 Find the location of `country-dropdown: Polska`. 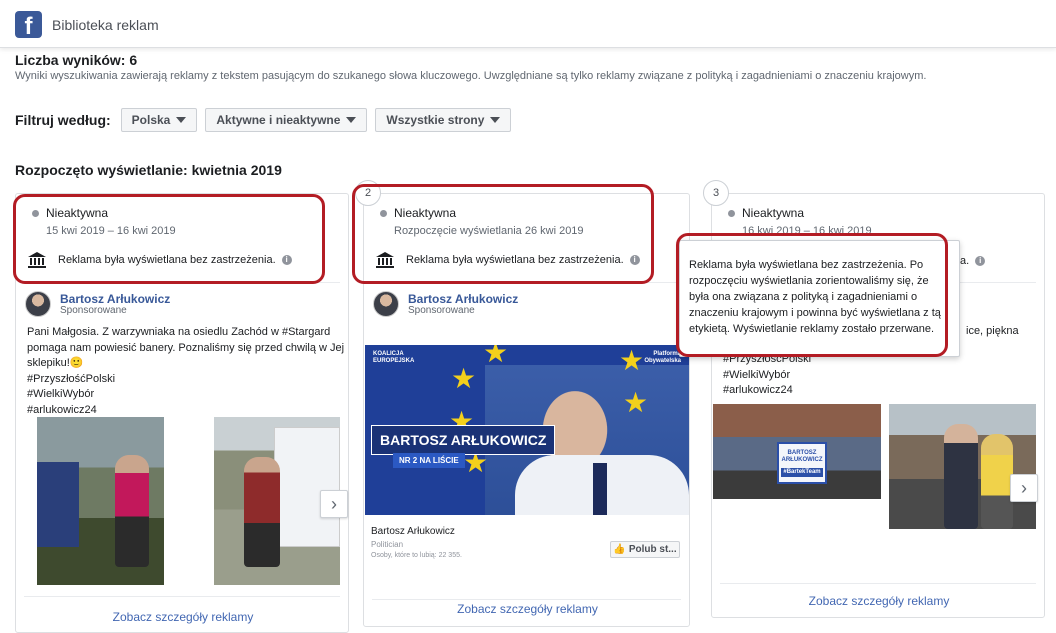

country-dropdown: Polska is located at coordinates (159, 120).